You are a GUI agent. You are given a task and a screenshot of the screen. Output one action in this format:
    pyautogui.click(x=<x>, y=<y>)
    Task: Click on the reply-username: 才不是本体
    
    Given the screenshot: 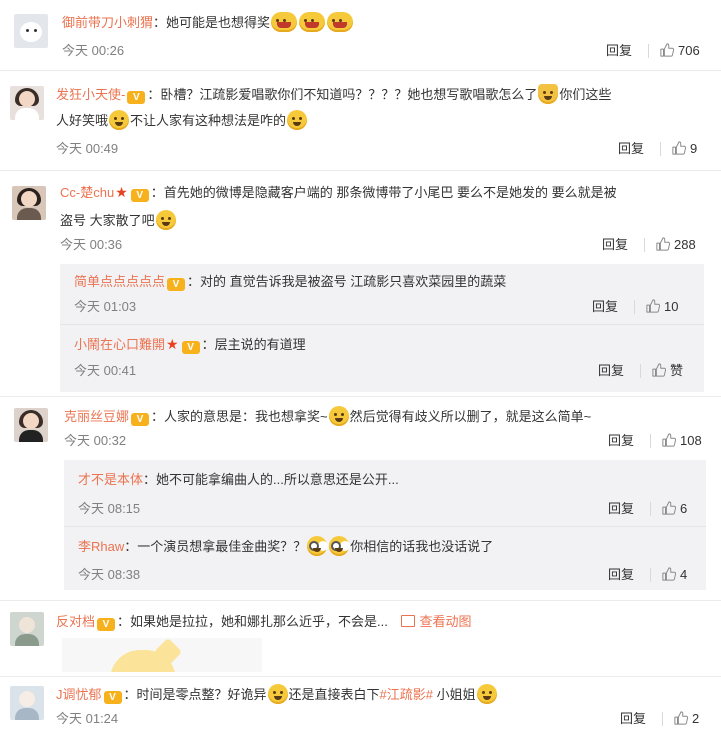 What is the action you would take?
    pyautogui.click(x=110, y=479)
    